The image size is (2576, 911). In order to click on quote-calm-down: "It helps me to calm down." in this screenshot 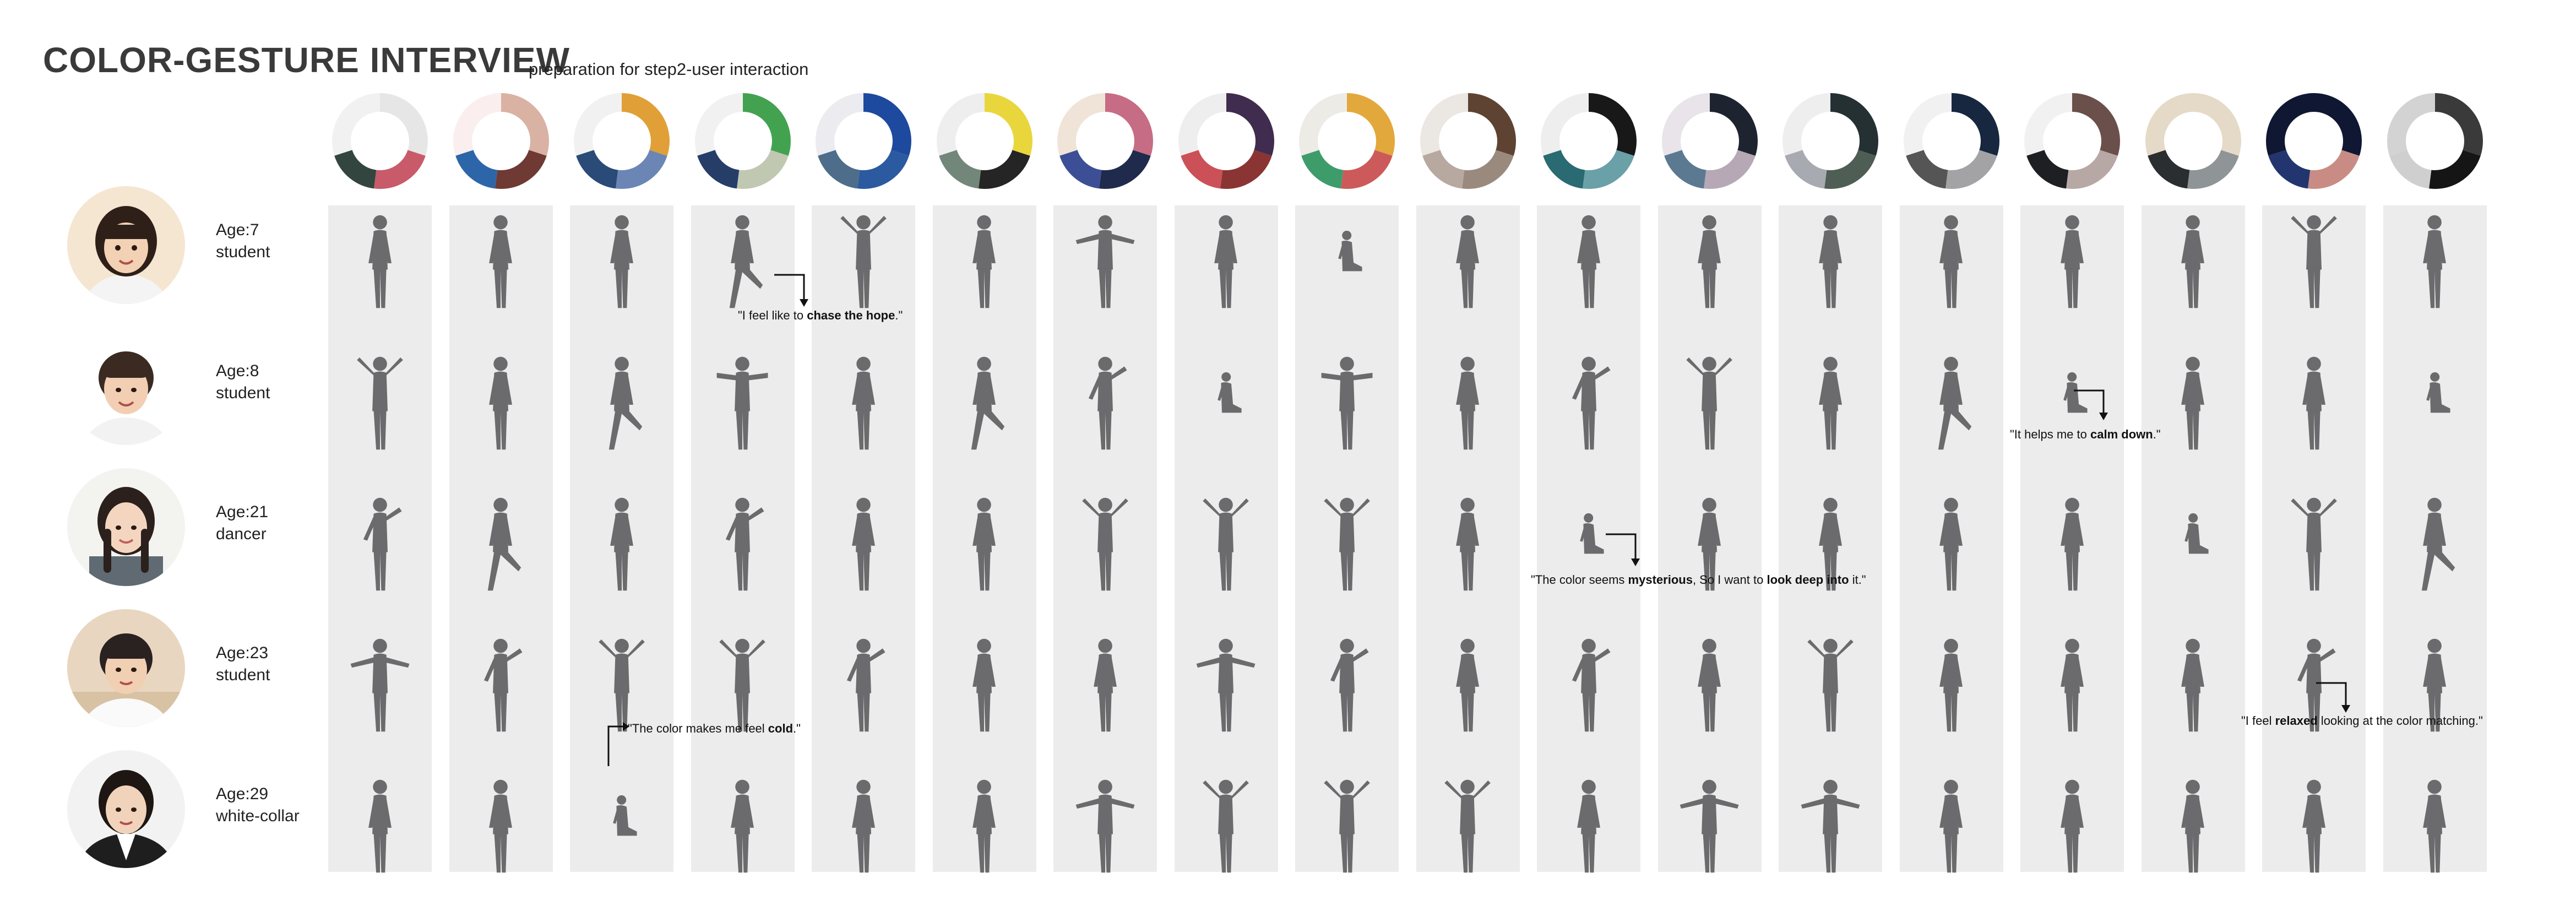, I will do `click(2086, 434)`.